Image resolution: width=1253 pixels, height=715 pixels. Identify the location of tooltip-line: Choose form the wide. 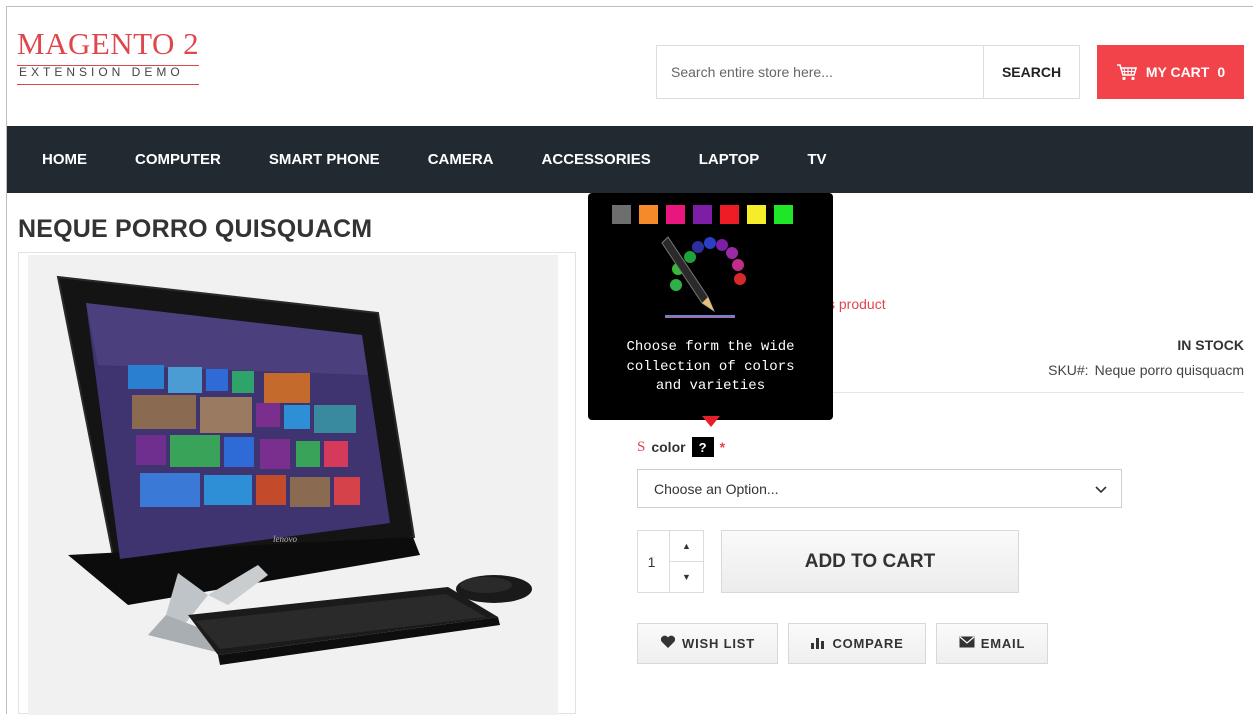
(710, 347).